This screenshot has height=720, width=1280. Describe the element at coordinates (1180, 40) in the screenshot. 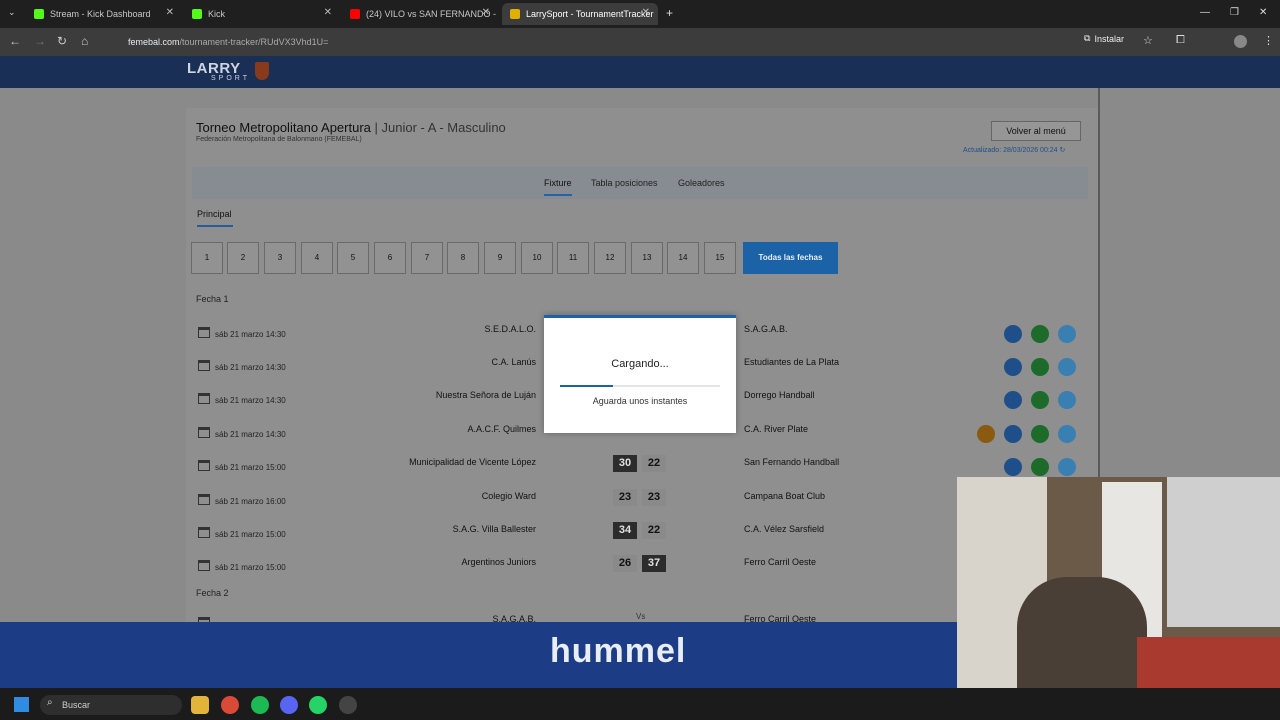

I see `extensions-icon: ⧠` at that location.